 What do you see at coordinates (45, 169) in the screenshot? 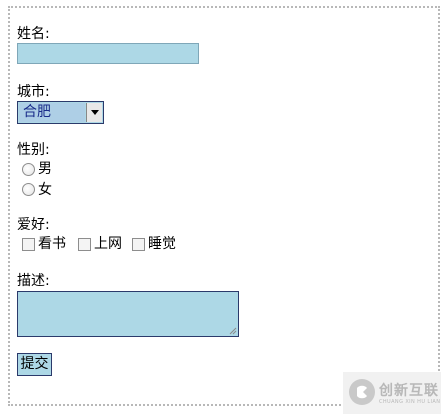
I see `gender-option-male: 男` at bounding box center [45, 169].